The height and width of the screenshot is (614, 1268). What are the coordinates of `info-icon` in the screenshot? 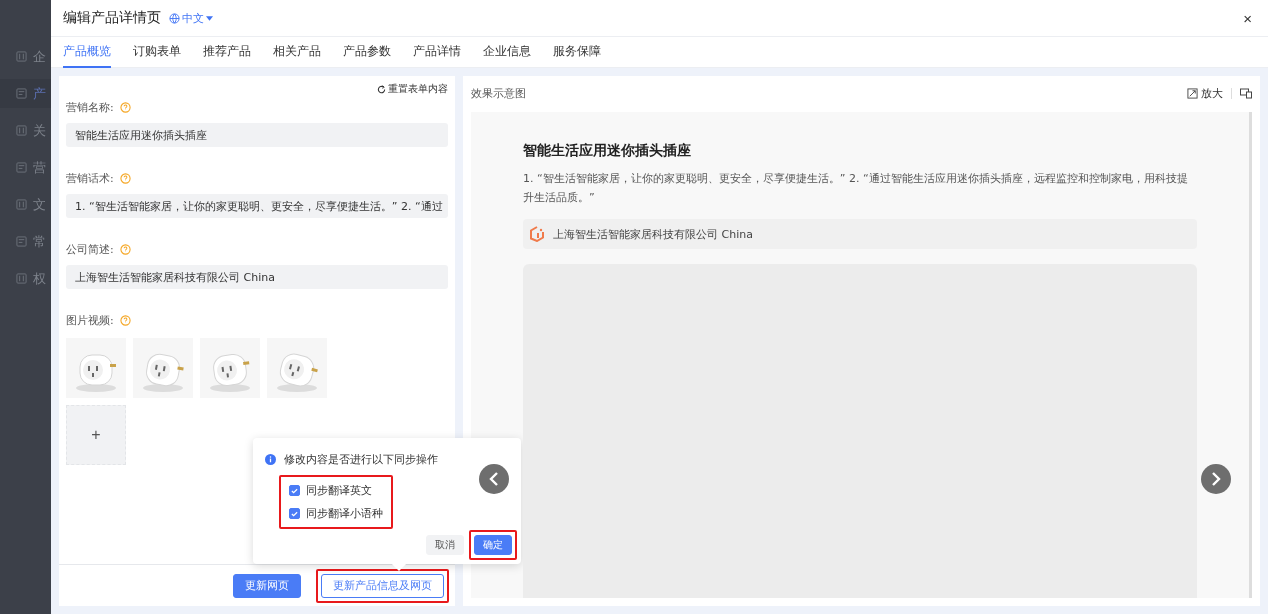 It's located at (270, 459).